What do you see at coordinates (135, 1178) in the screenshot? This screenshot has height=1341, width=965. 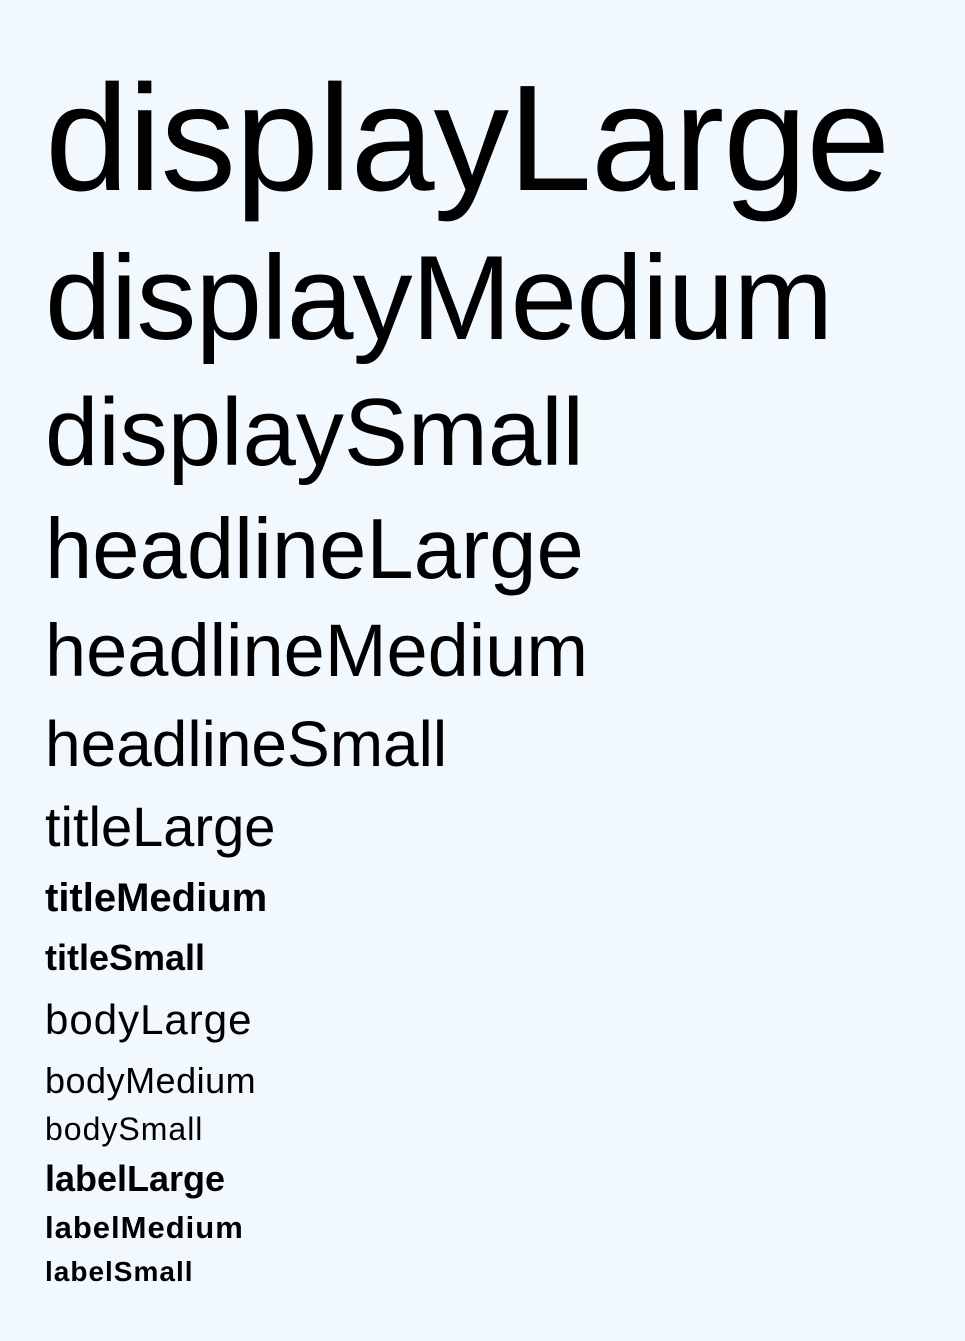 I see `label-large-text: labelLarge` at bounding box center [135, 1178].